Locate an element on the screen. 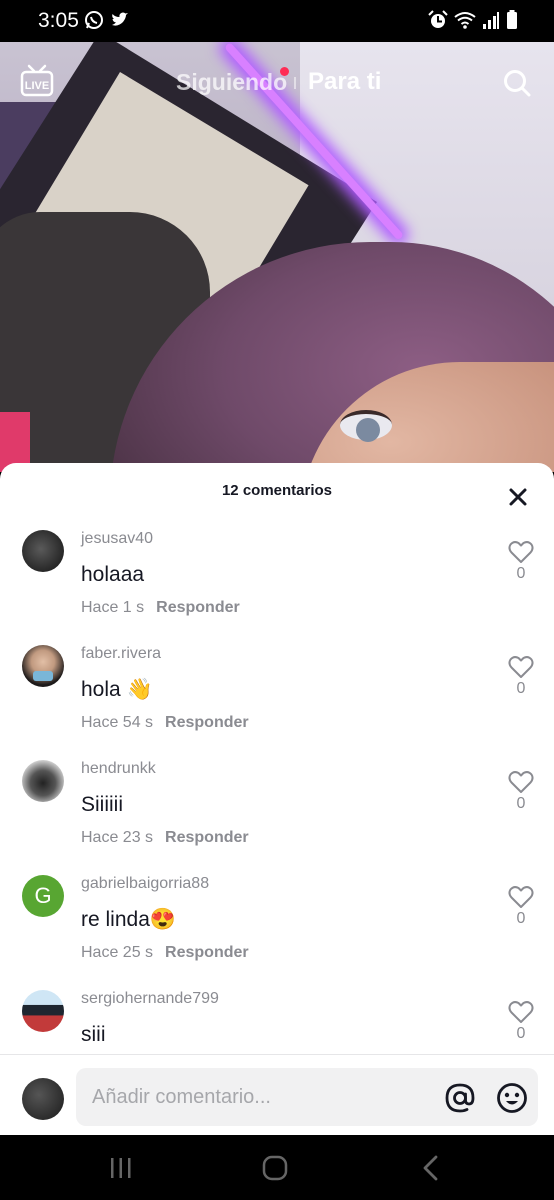  status-left-icons is located at coordinates (107, 20).